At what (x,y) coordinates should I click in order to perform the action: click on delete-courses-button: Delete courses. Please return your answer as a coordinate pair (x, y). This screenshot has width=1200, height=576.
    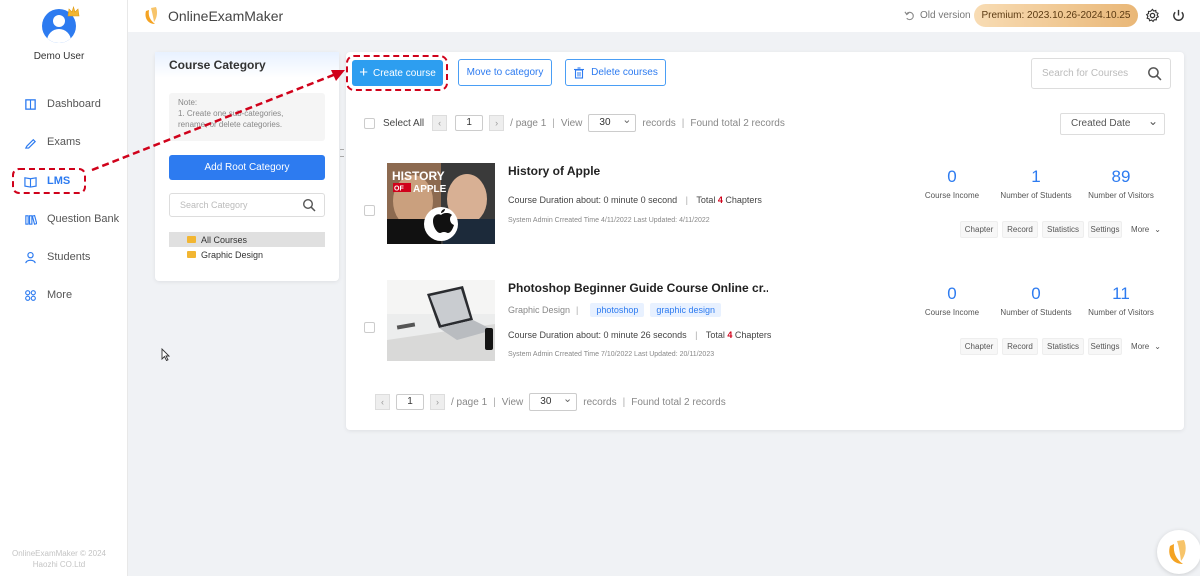
    Looking at the image, I should click on (615, 72).